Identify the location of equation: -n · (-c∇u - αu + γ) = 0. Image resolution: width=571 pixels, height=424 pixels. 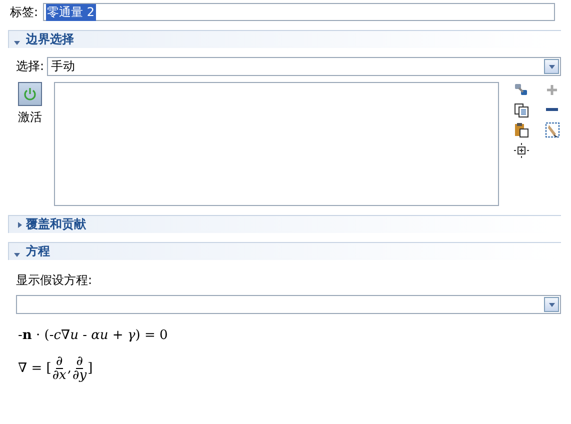
(93, 335).